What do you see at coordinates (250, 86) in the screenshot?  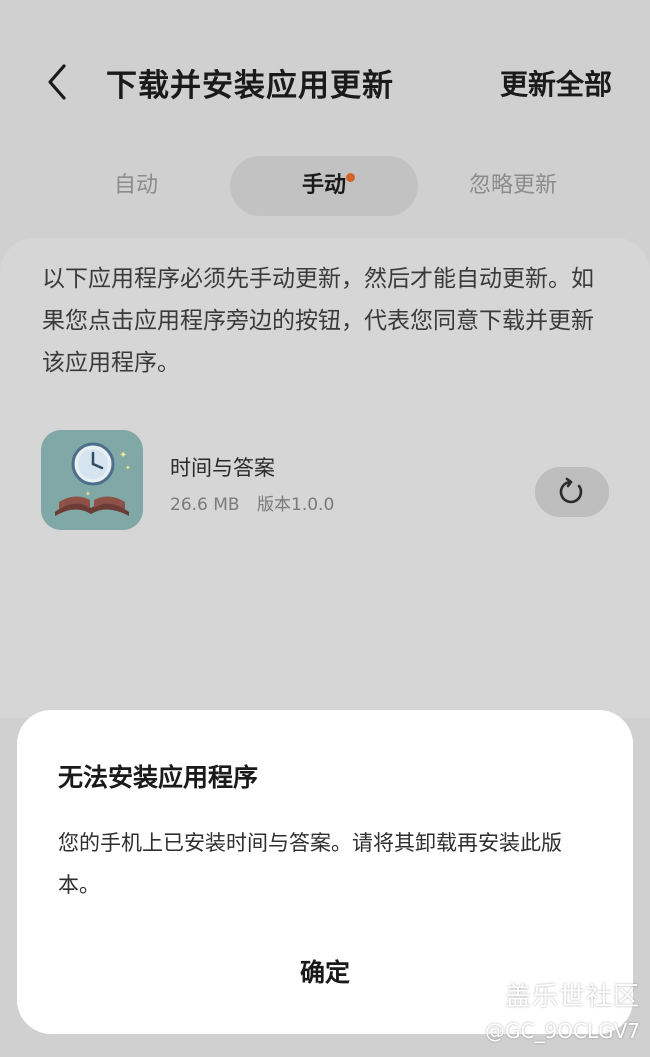 I see `page-title: 下载并安装应用更新` at bounding box center [250, 86].